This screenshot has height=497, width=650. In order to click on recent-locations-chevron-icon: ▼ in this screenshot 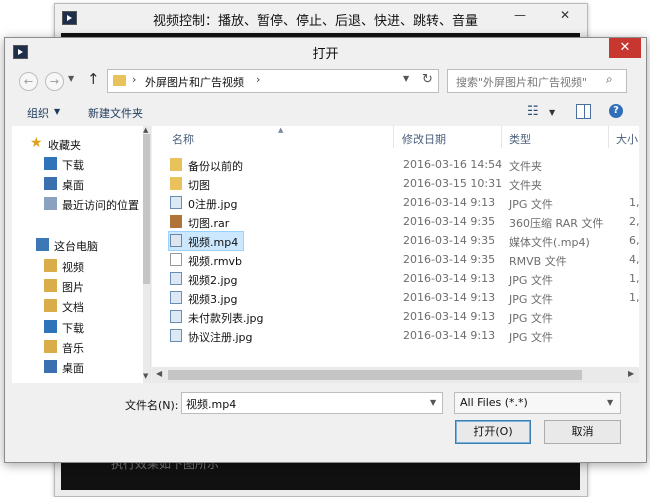, I will do `click(71, 78)`.